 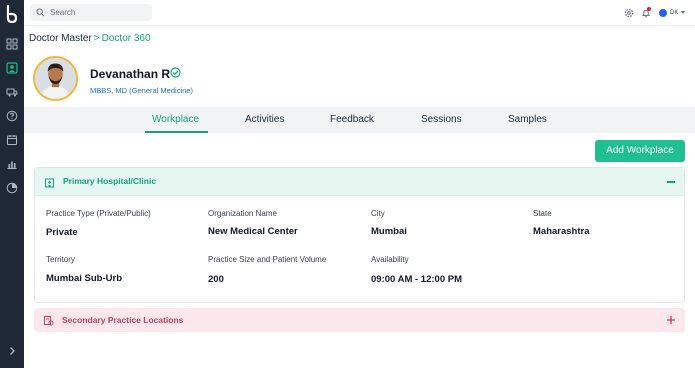 I want to click on field-value-availability: 09:00 AM - 12:00 PM, so click(x=416, y=279).